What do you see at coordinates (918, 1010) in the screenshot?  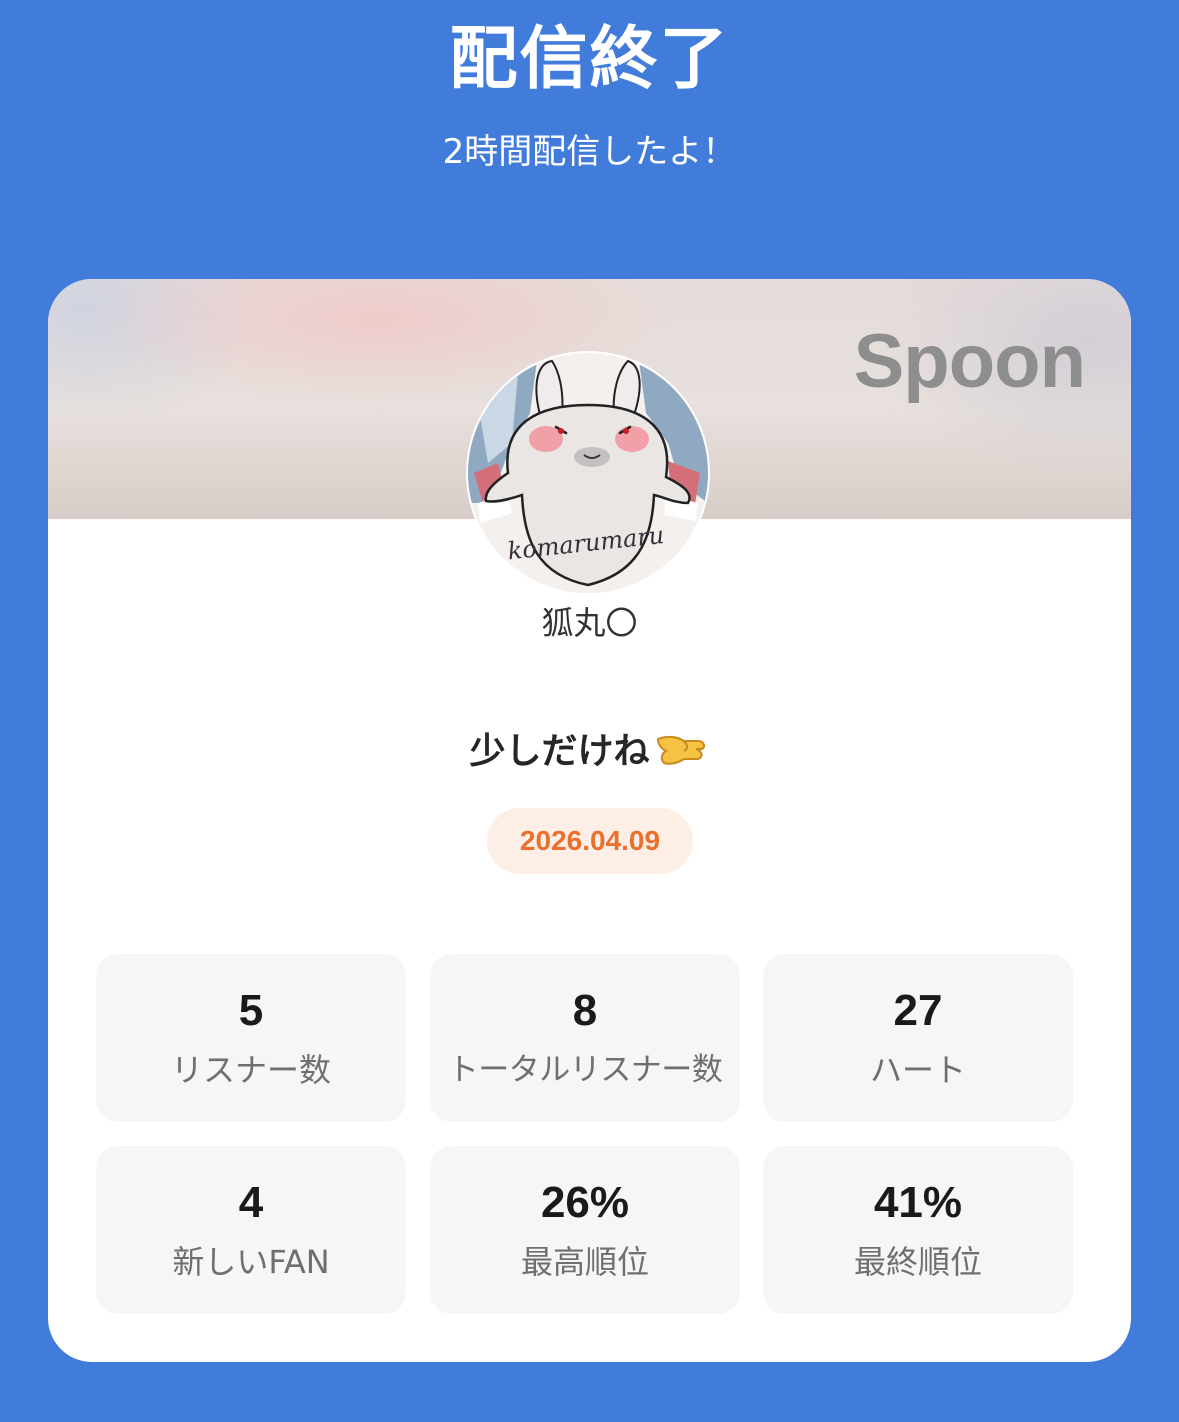 I see `stat-value: 27` at bounding box center [918, 1010].